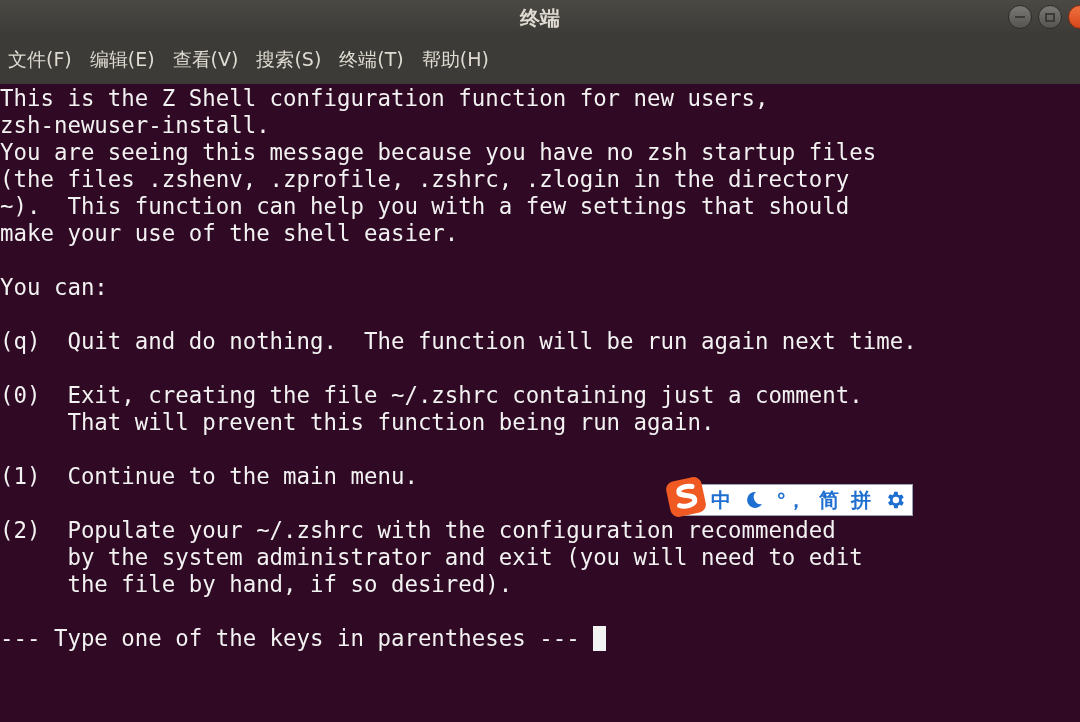 Image resolution: width=1080 pixels, height=722 pixels. Describe the element at coordinates (290, 638) in the screenshot. I see `terminal-line: --- Type one of the keys in parentheses ---` at that location.